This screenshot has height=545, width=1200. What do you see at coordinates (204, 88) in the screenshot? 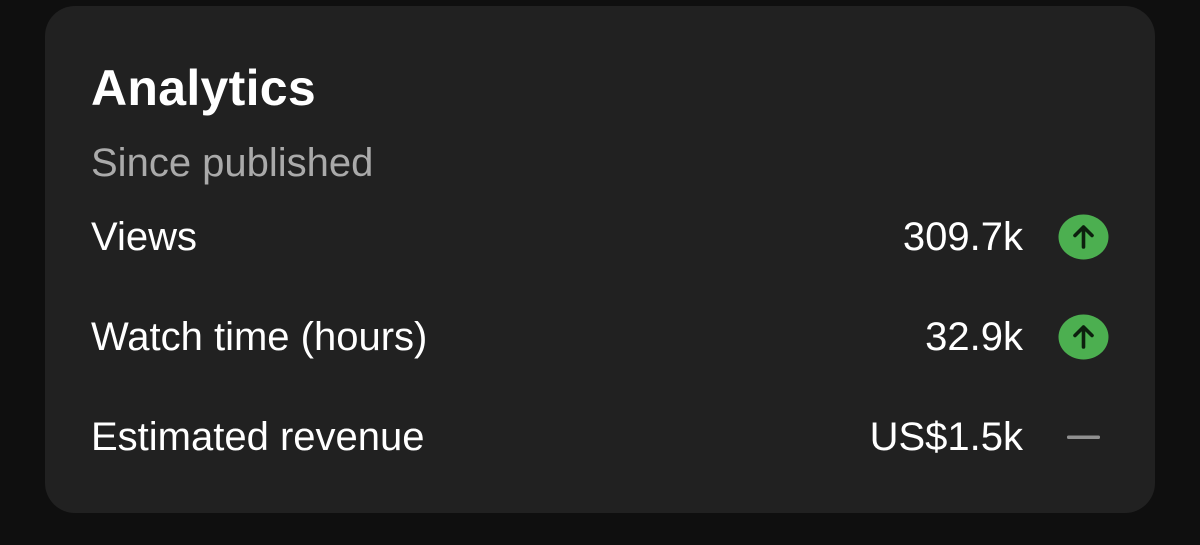
I see `analytics-title: Analytics` at bounding box center [204, 88].